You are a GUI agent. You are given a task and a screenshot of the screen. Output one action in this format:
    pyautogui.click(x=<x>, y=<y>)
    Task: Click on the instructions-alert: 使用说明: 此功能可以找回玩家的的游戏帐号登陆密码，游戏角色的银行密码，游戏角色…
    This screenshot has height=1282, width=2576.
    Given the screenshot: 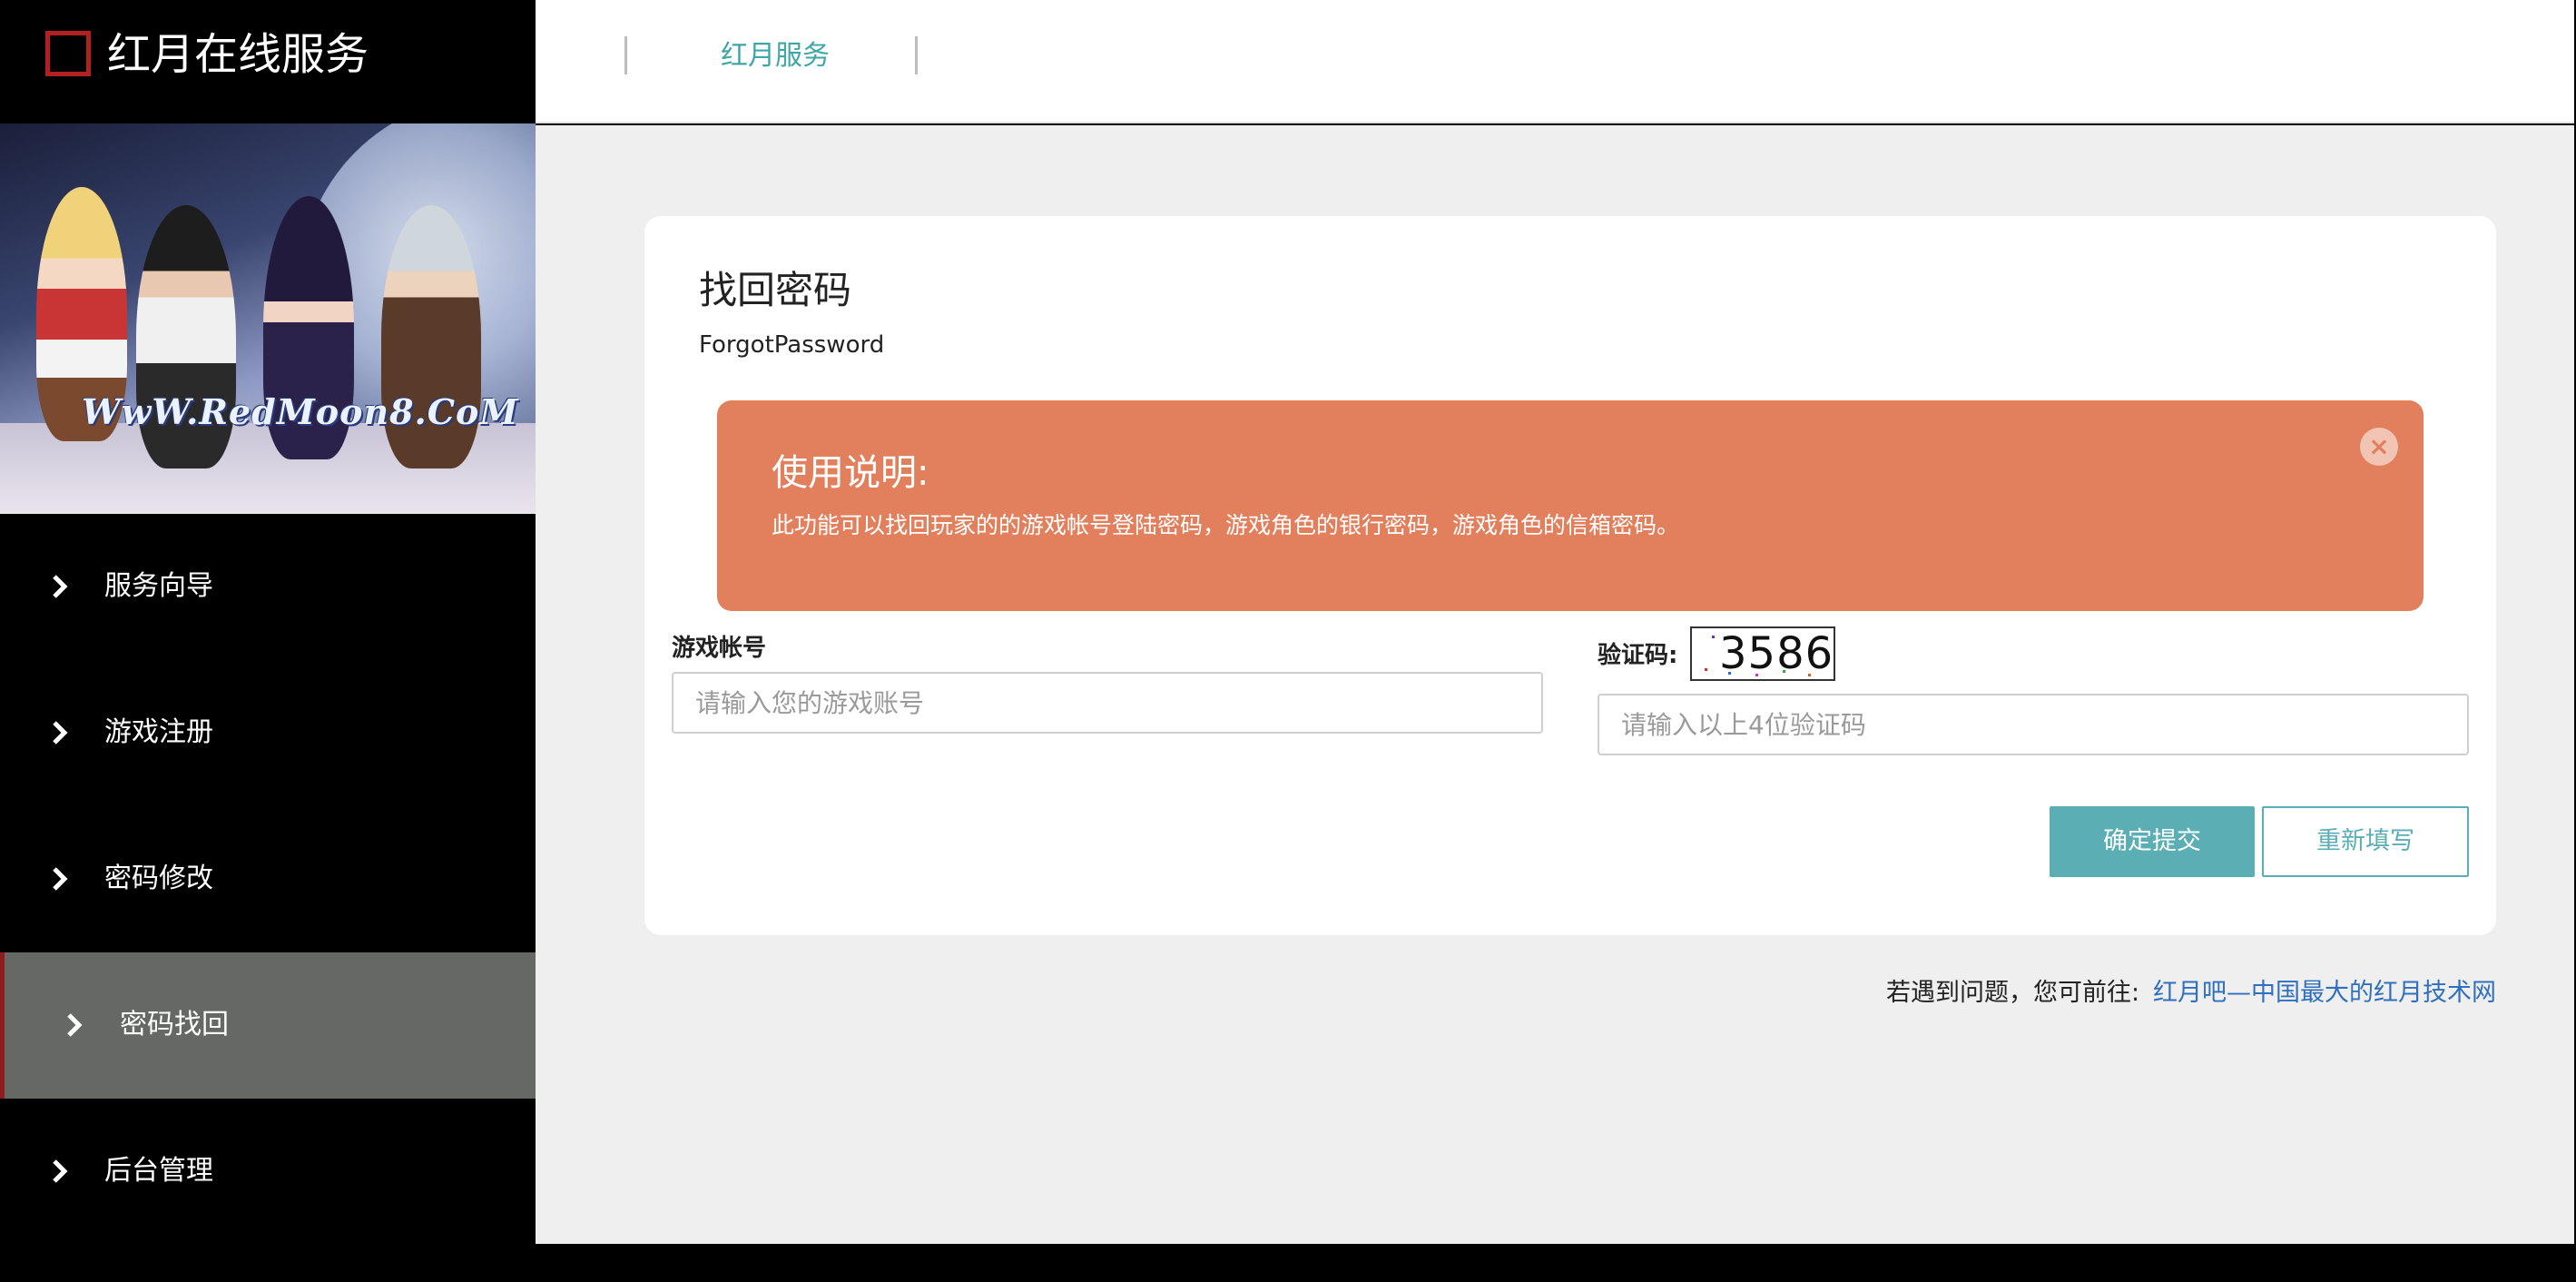 What is the action you would take?
    pyautogui.click(x=1570, y=505)
    